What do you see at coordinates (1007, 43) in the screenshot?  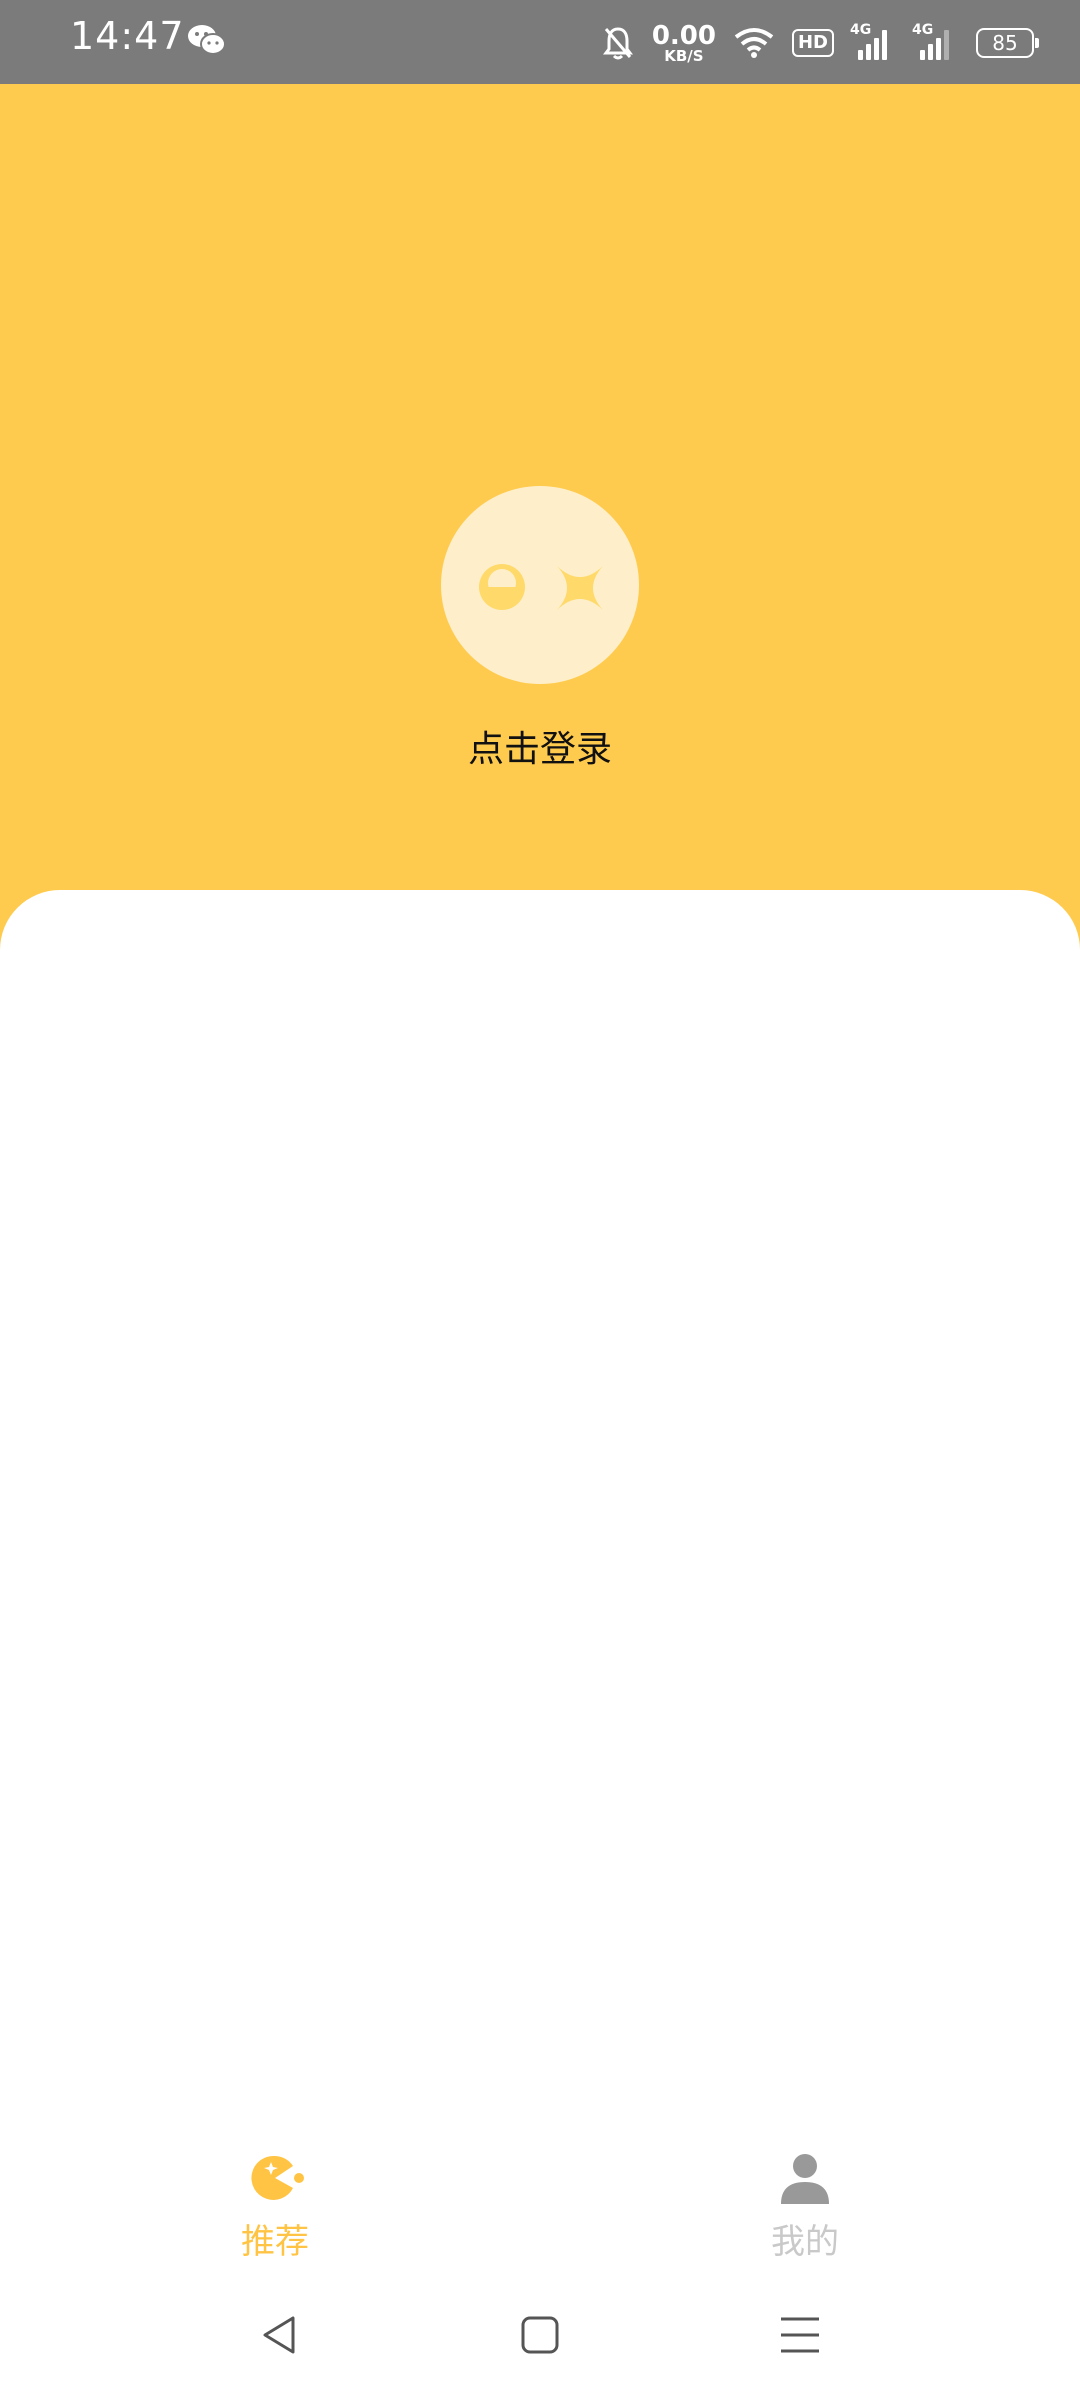 I see `battery-icon: 85` at bounding box center [1007, 43].